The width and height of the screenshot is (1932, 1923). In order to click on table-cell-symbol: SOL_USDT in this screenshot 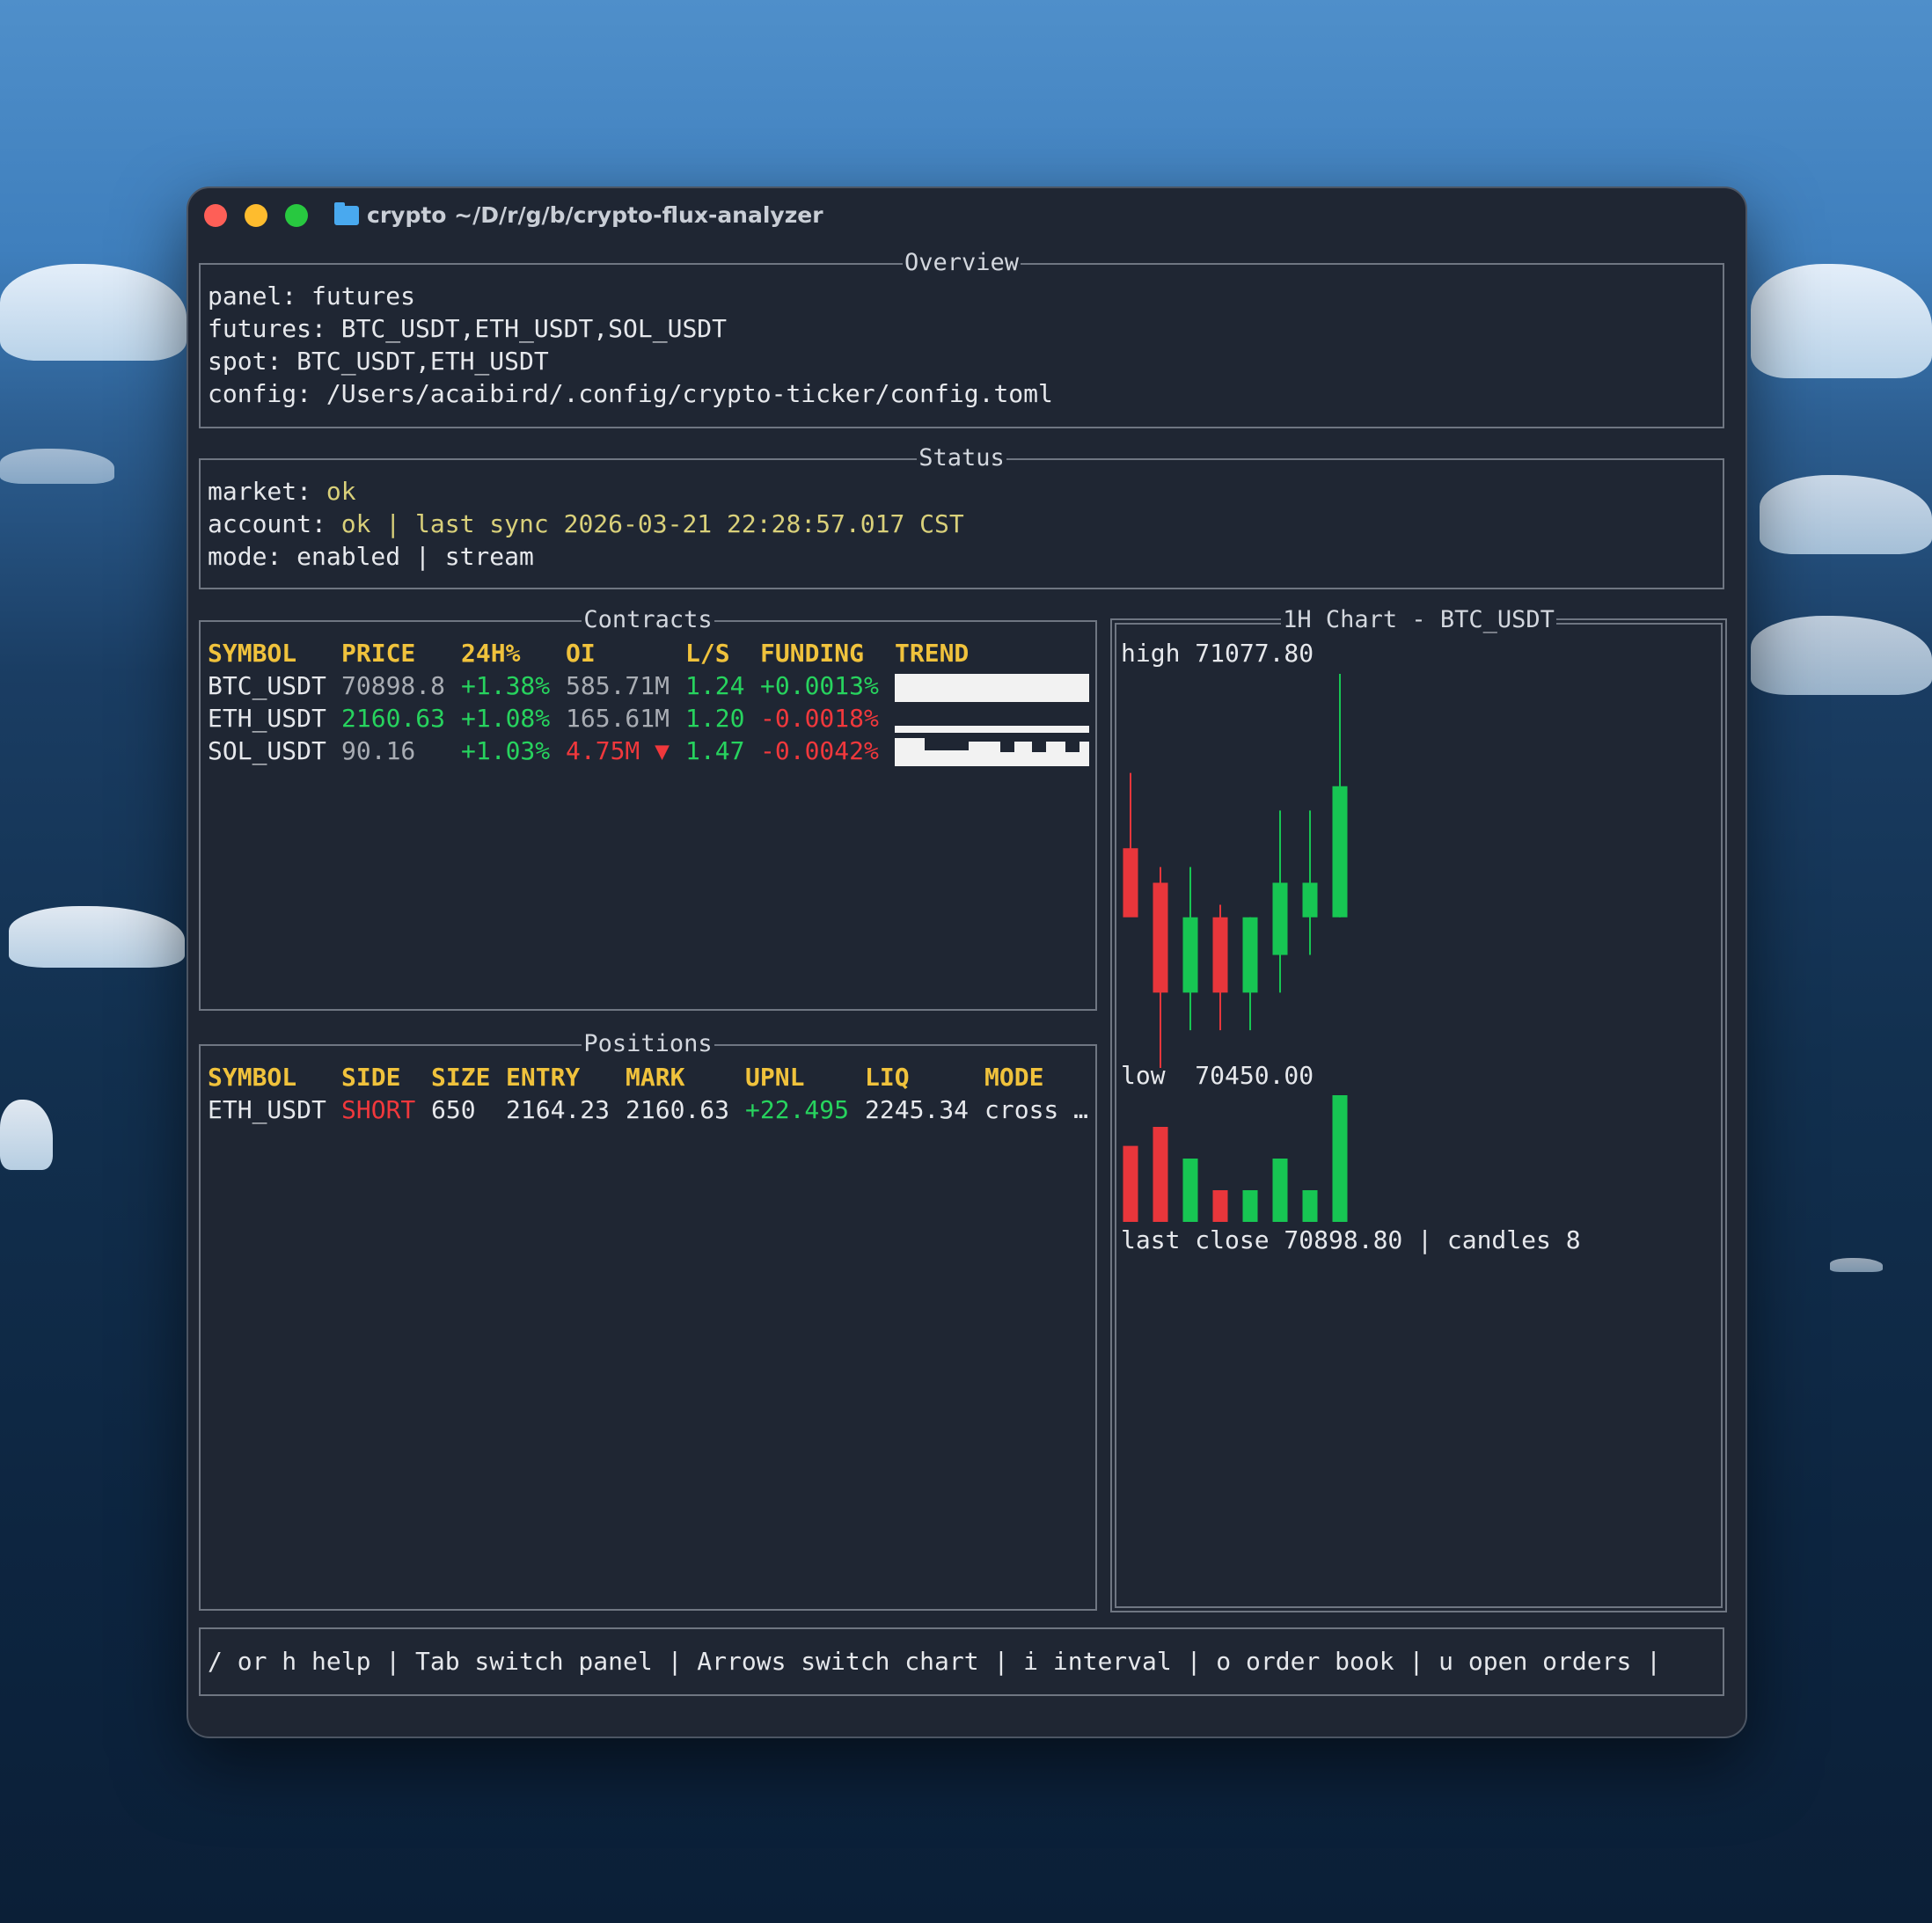, I will do `click(267, 751)`.